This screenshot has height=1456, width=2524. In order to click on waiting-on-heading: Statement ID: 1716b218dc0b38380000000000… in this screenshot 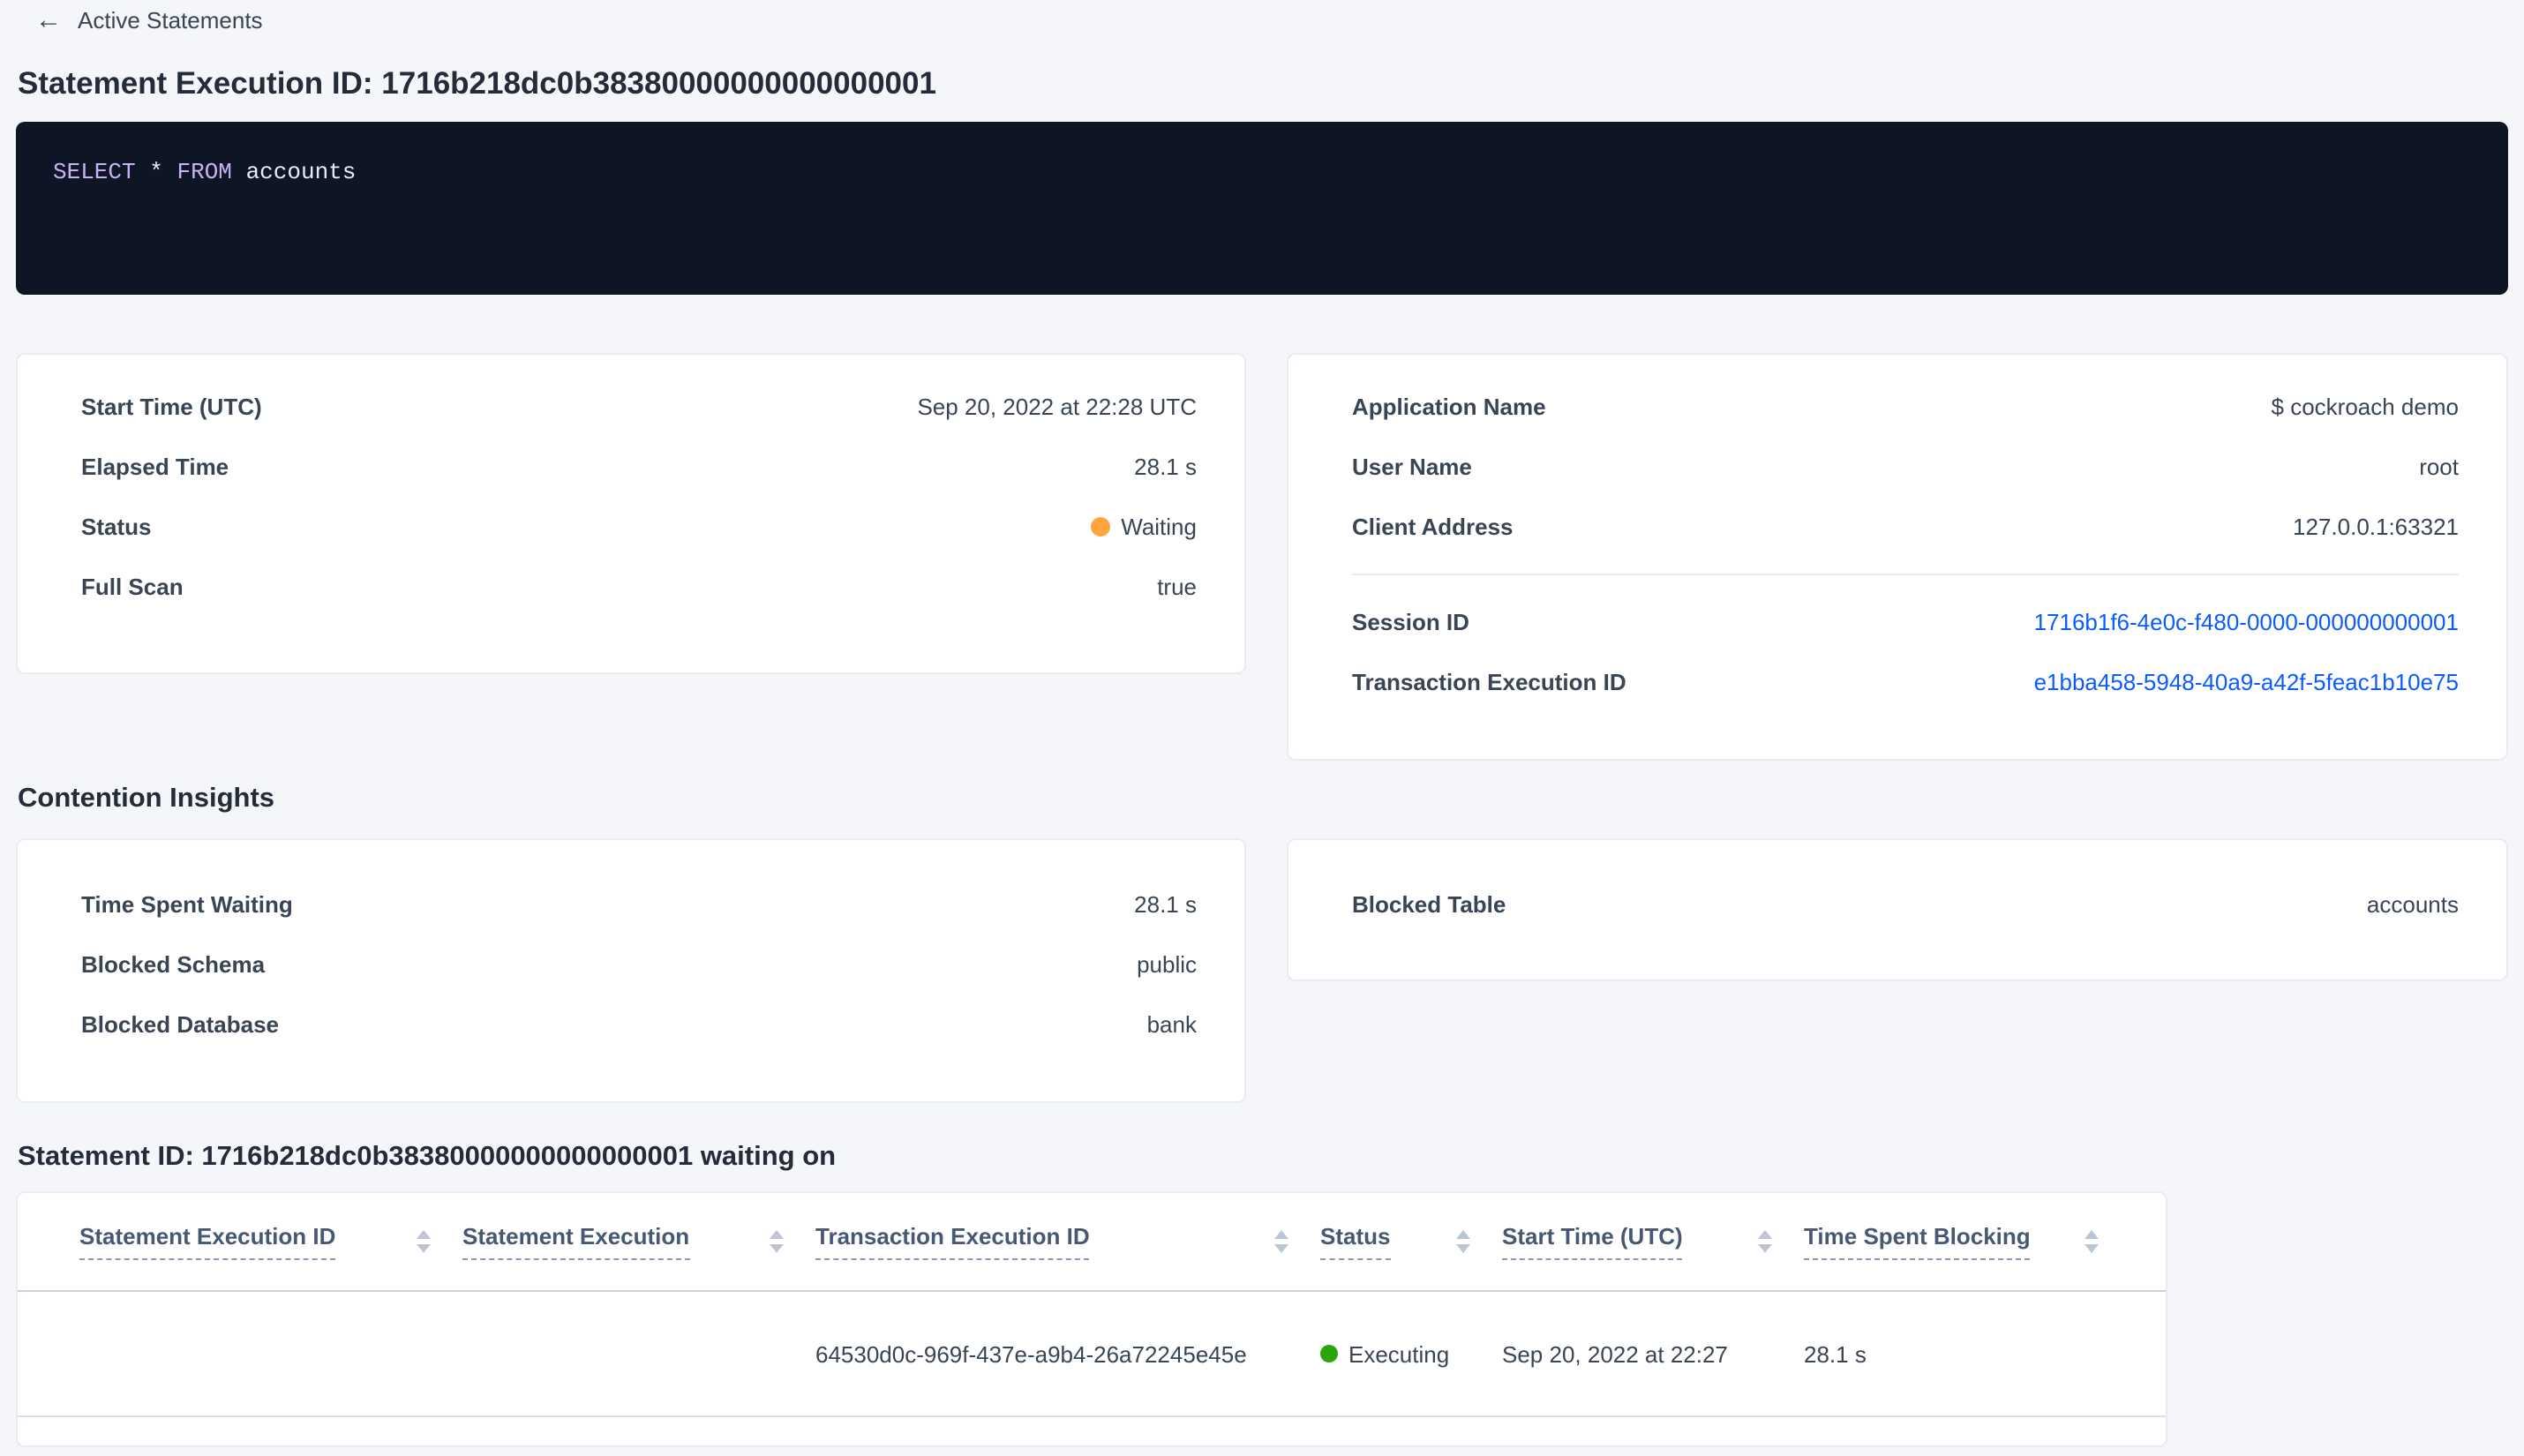, I will do `click(427, 1157)`.